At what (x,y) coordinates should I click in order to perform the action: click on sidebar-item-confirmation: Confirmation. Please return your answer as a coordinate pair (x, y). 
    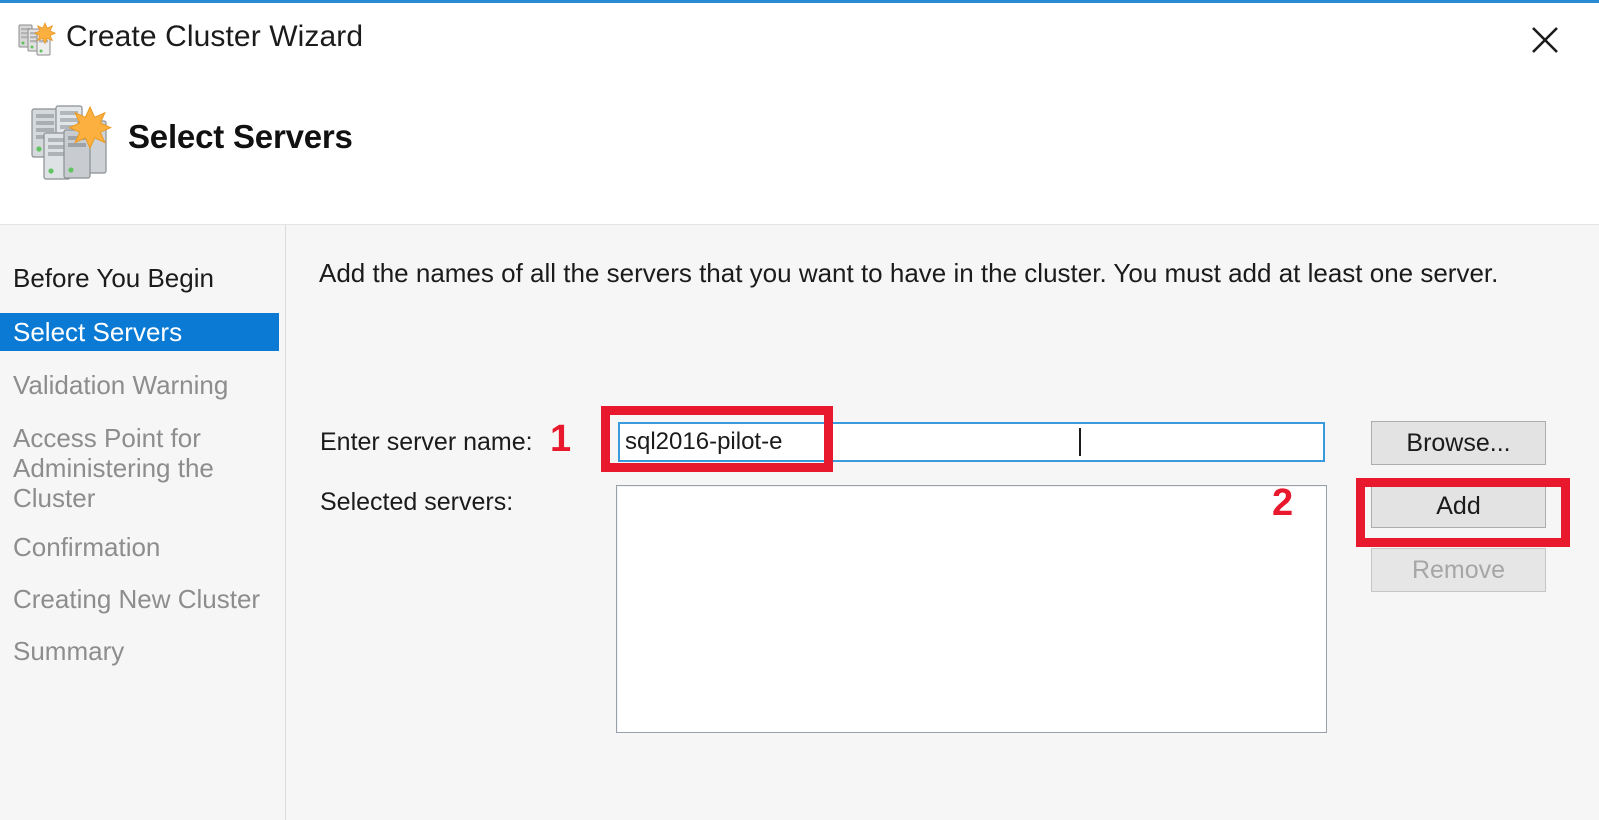
    Looking at the image, I should click on (139, 547).